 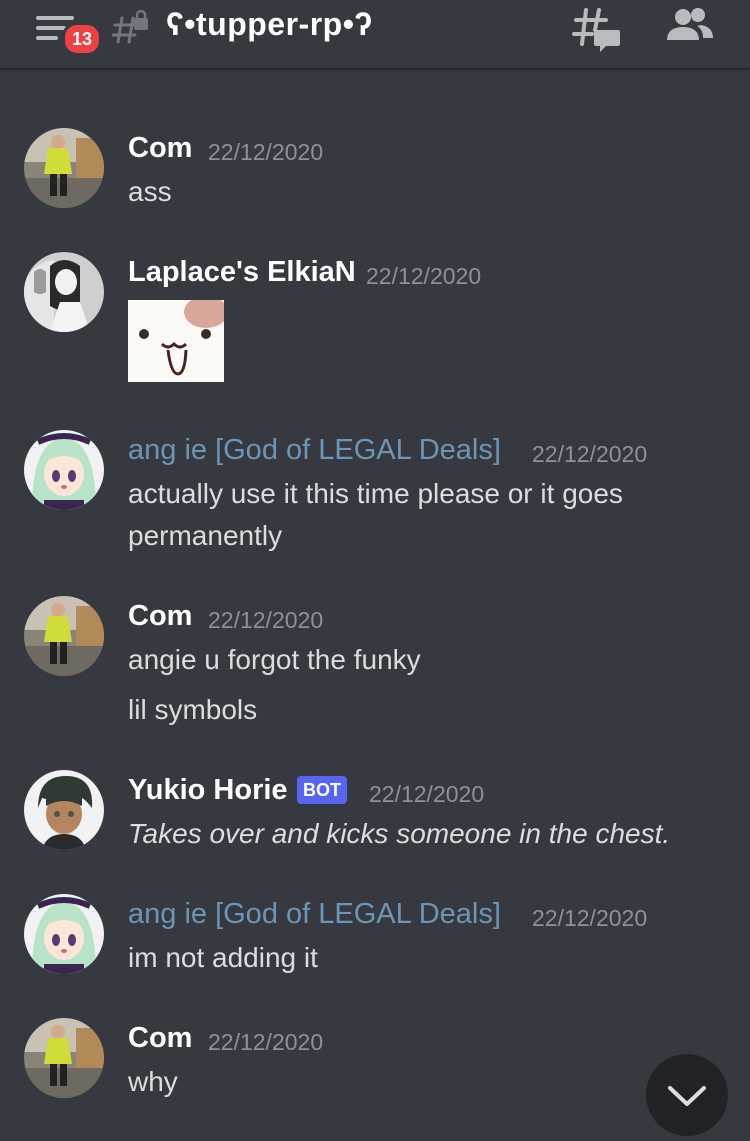 What do you see at coordinates (375, 34) in the screenshot?
I see `channel-header: 13 ʕ•tupper-rp•ʔ` at bounding box center [375, 34].